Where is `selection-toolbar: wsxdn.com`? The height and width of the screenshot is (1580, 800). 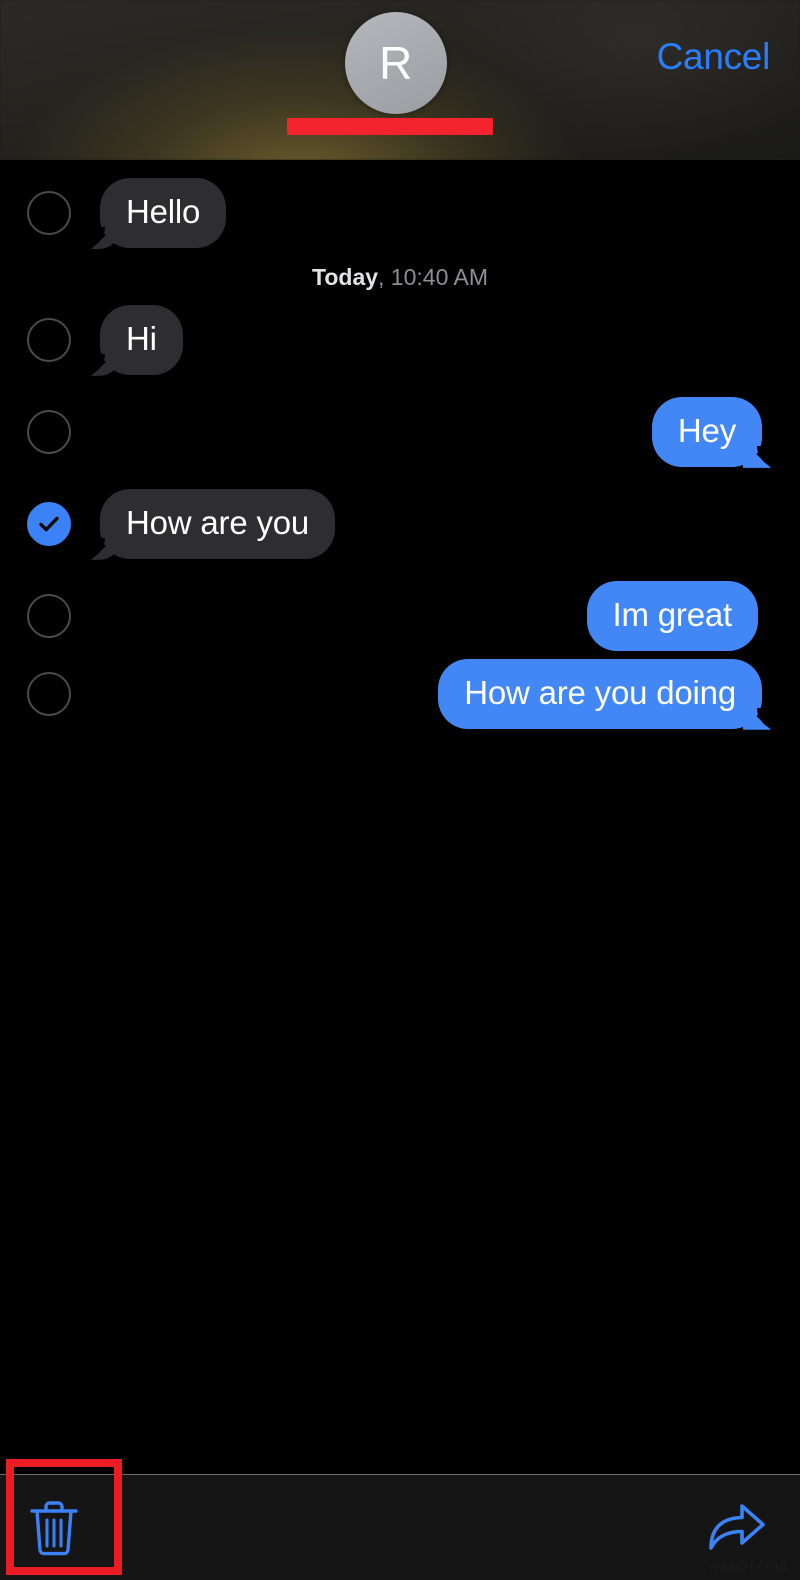 selection-toolbar: wsxdn.com is located at coordinates (400, 1519).